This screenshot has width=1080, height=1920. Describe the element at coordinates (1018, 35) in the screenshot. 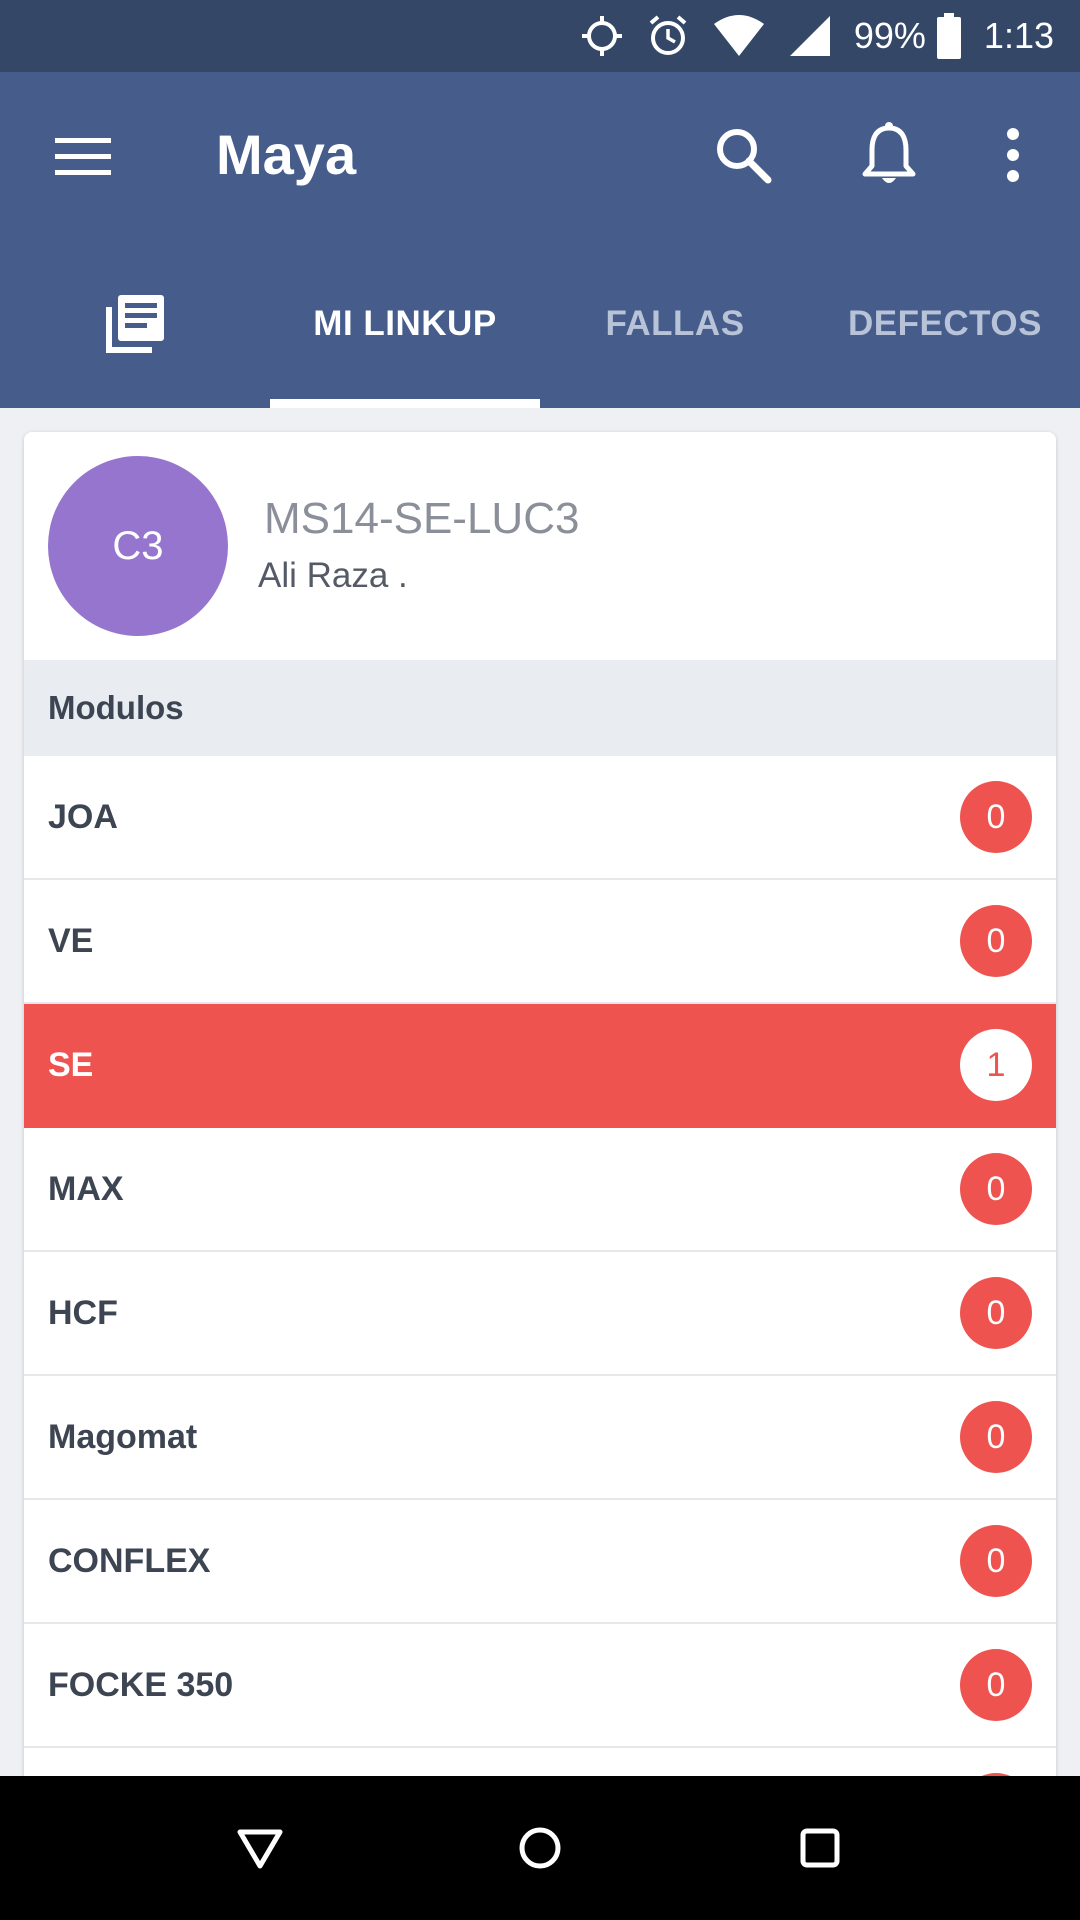

I see `clock-time: 1:13` at that location.